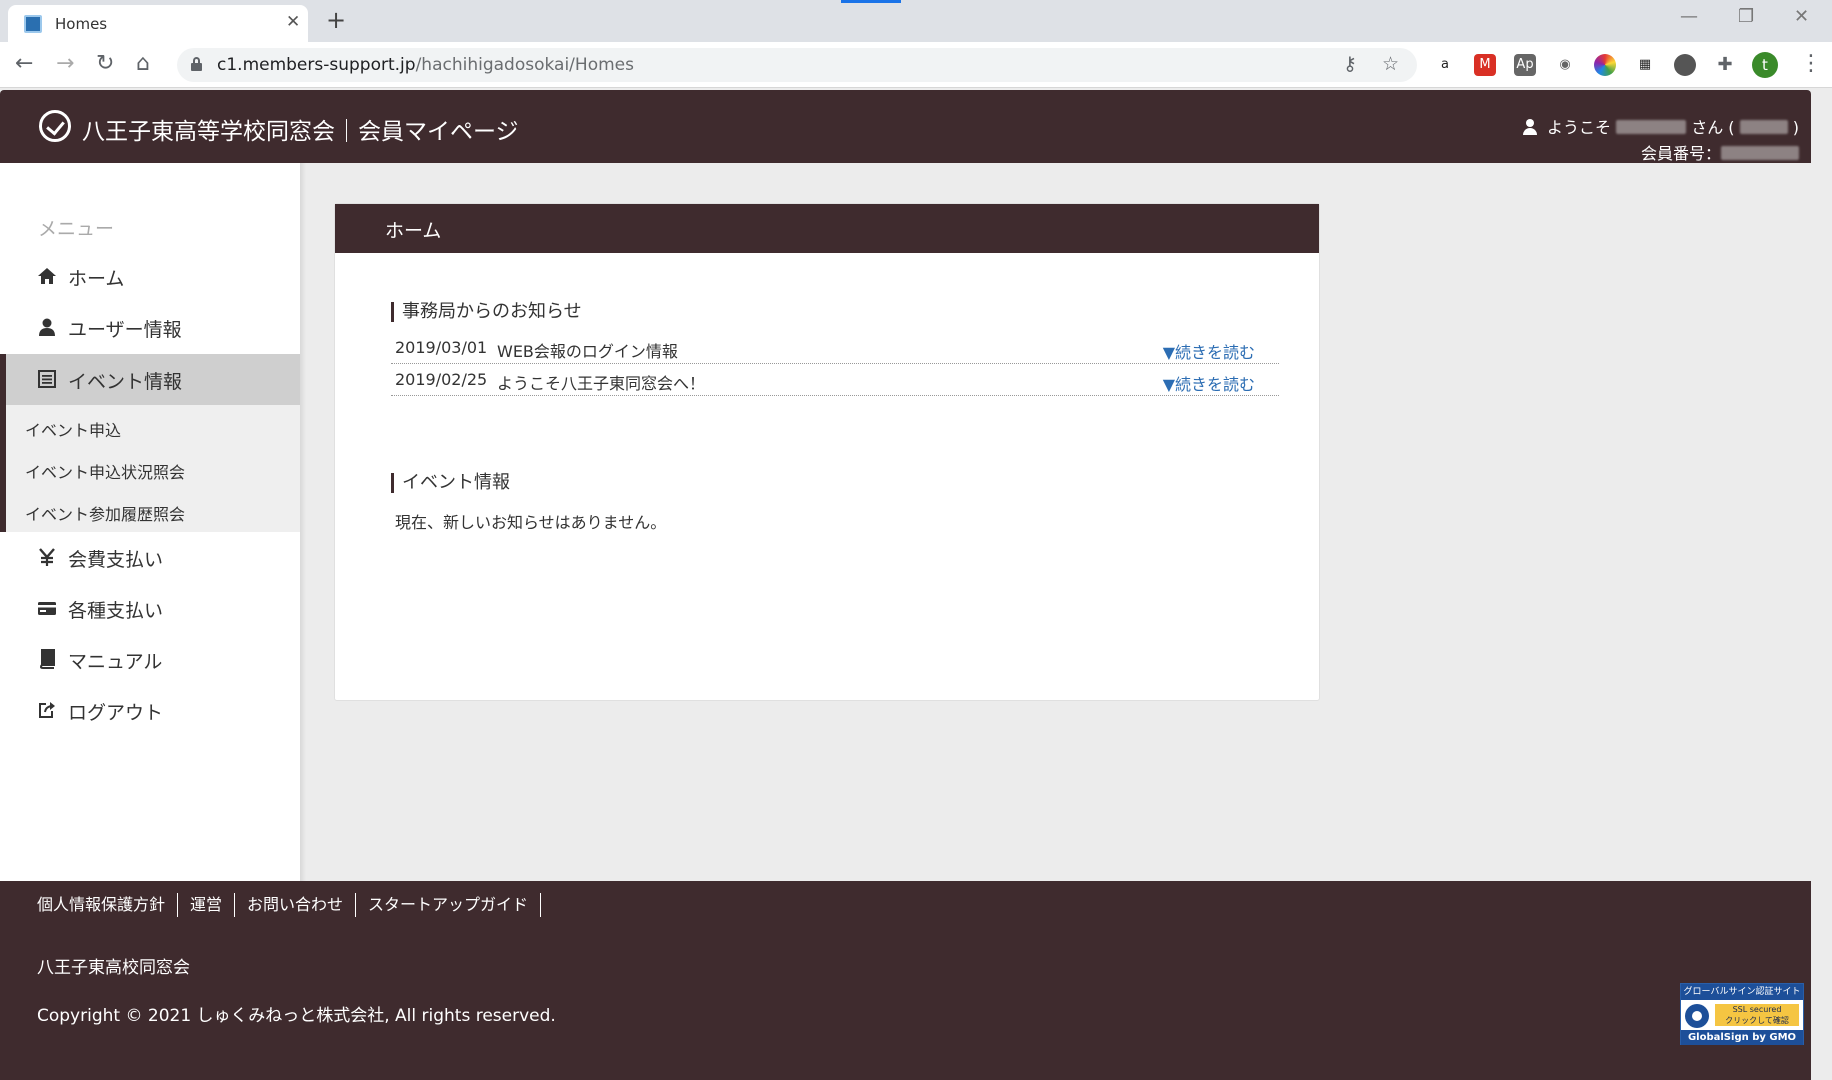 This screenshot has height=1080, width=1832. Describe the element at coordinates (871, 1) in the screenshot. I see `loading-indicator` at that location.